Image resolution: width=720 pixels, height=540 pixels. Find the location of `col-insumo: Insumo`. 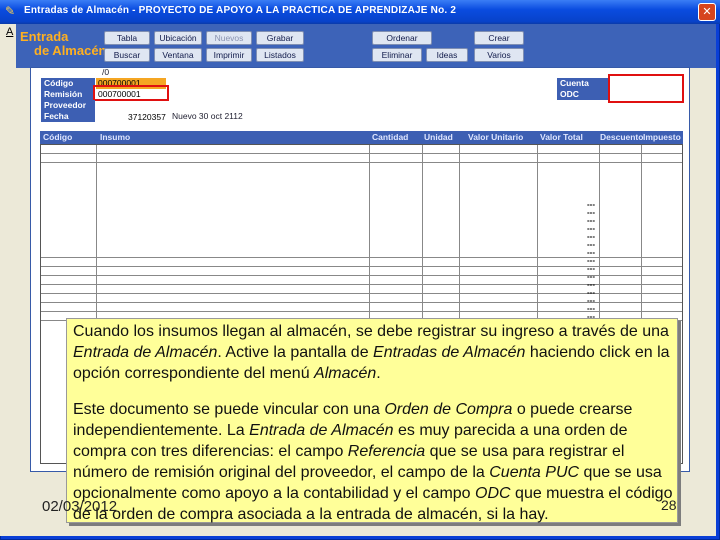

col-insumo: Insumo is located at coordinates (115, 137).